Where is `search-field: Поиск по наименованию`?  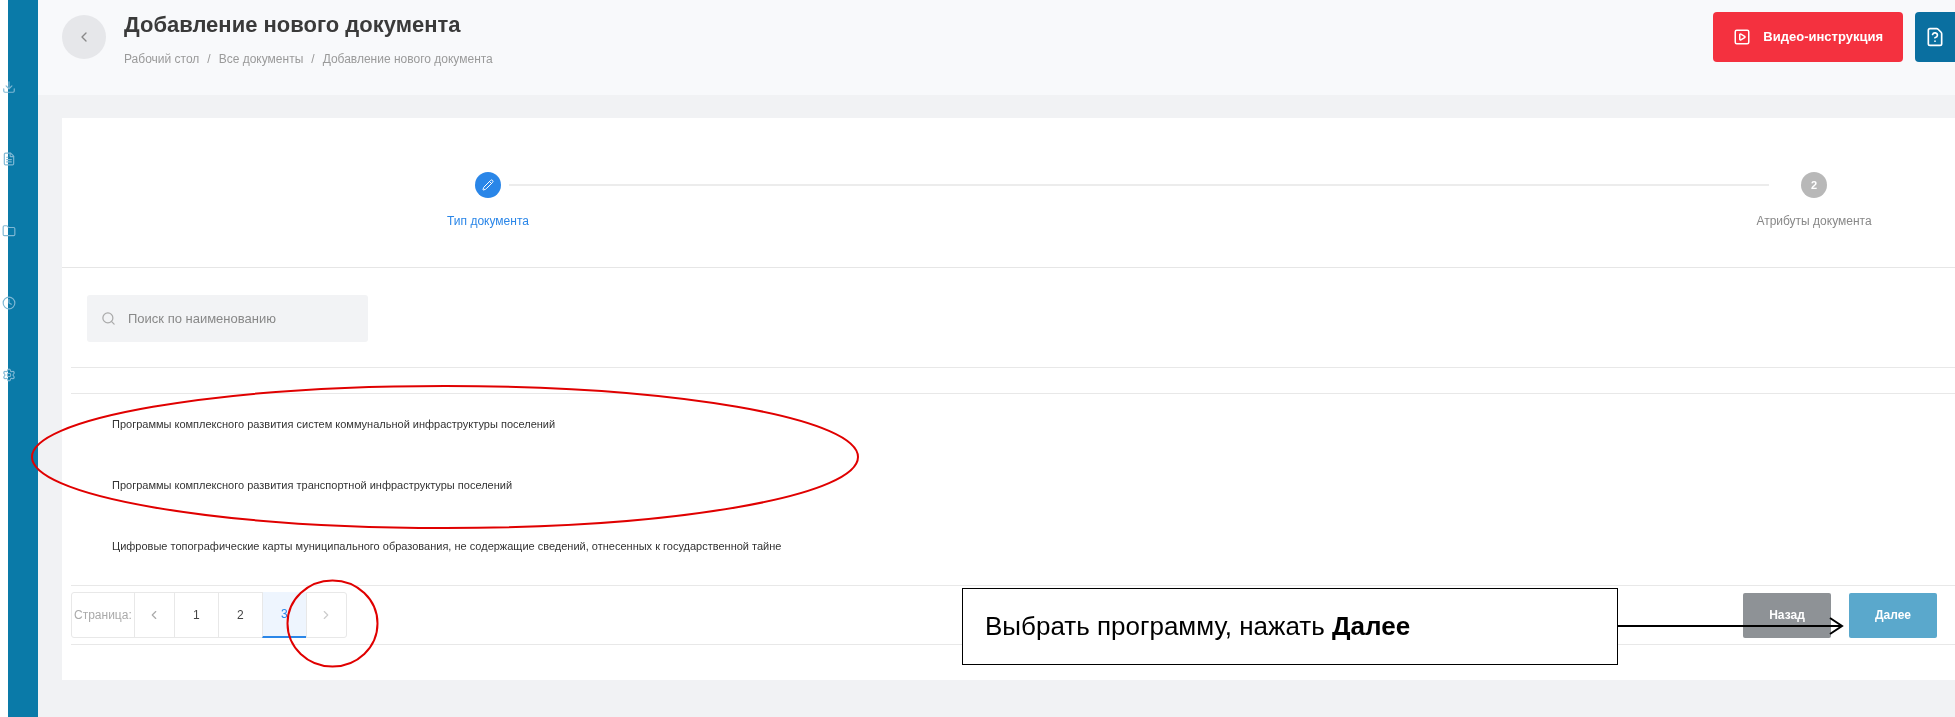
search-field: Поиск по наименованию is located at coordinates (227, 318).